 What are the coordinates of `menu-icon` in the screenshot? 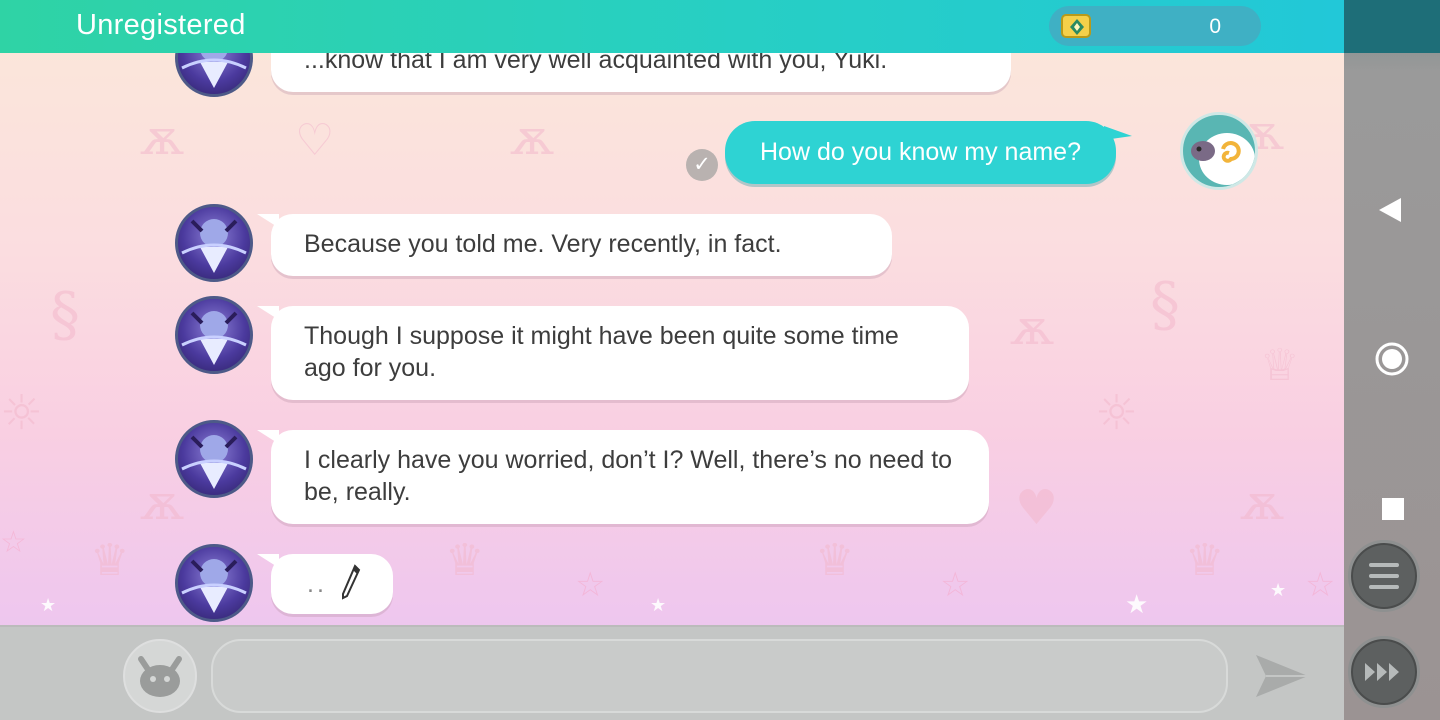 It's located at (1384, 576).